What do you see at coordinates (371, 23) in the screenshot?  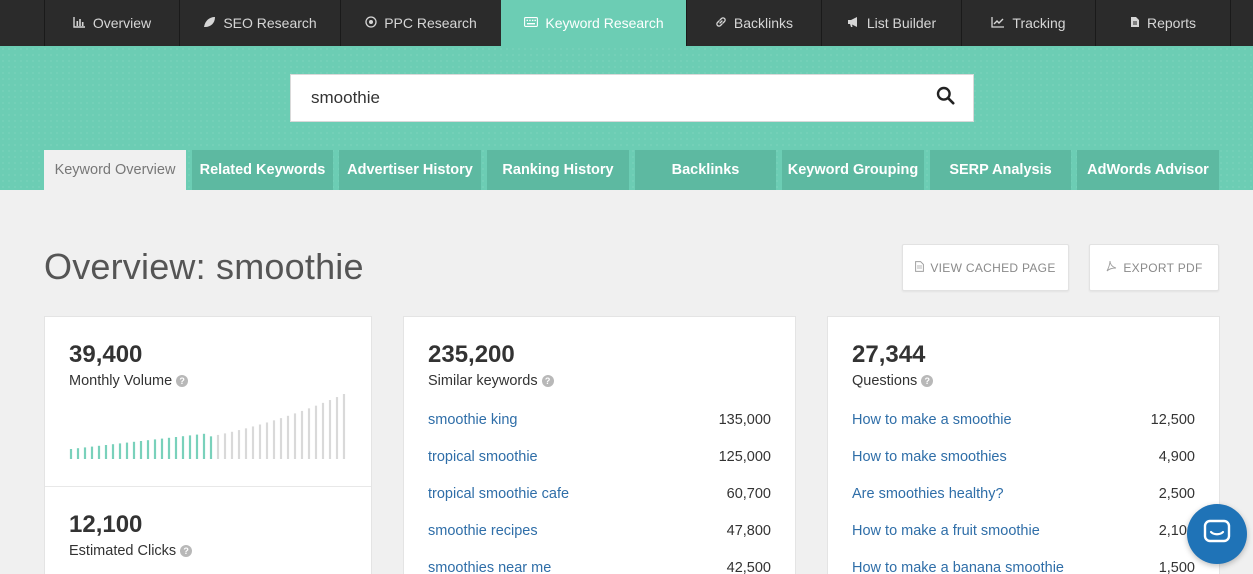 I see `target-icon` at bounding box center [371, 23].